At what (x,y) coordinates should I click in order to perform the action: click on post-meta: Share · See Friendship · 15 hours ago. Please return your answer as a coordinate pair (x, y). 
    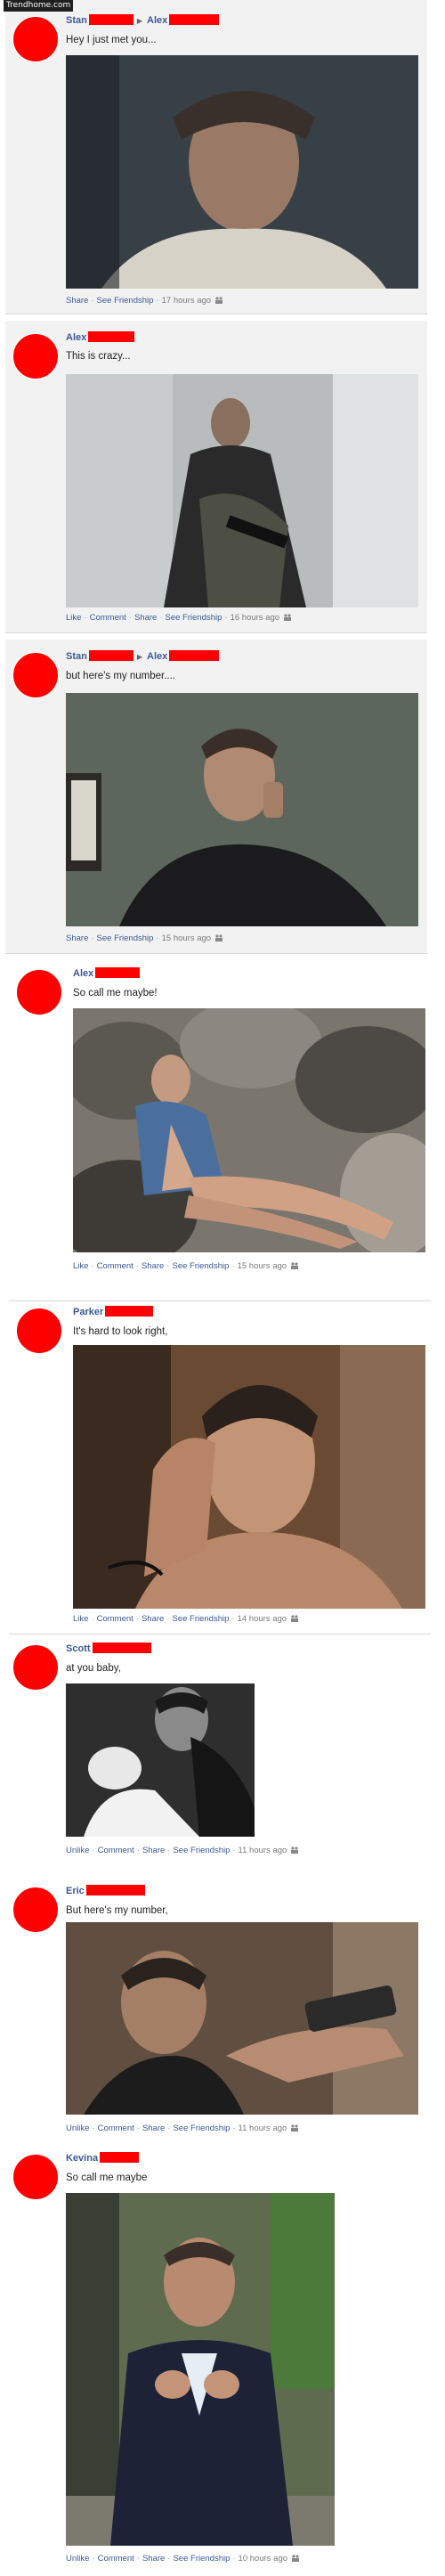
    Looking at the image, I should click on (144, 939).